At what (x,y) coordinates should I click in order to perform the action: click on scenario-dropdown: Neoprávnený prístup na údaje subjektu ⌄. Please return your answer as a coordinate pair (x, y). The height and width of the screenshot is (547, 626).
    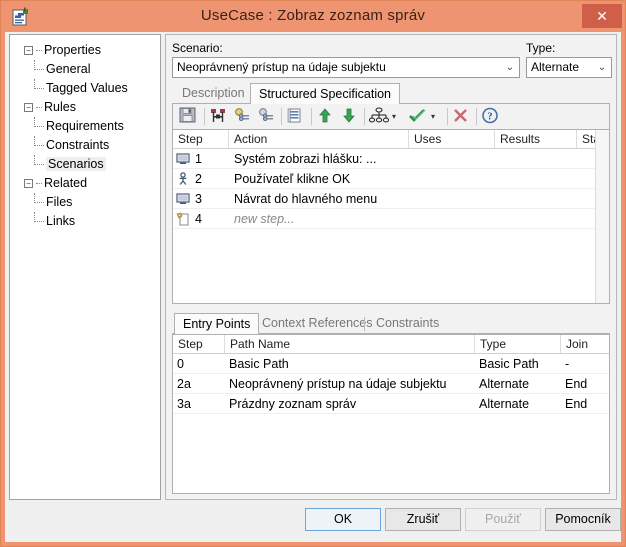
    Looking at the image, I should click on (346, 67).